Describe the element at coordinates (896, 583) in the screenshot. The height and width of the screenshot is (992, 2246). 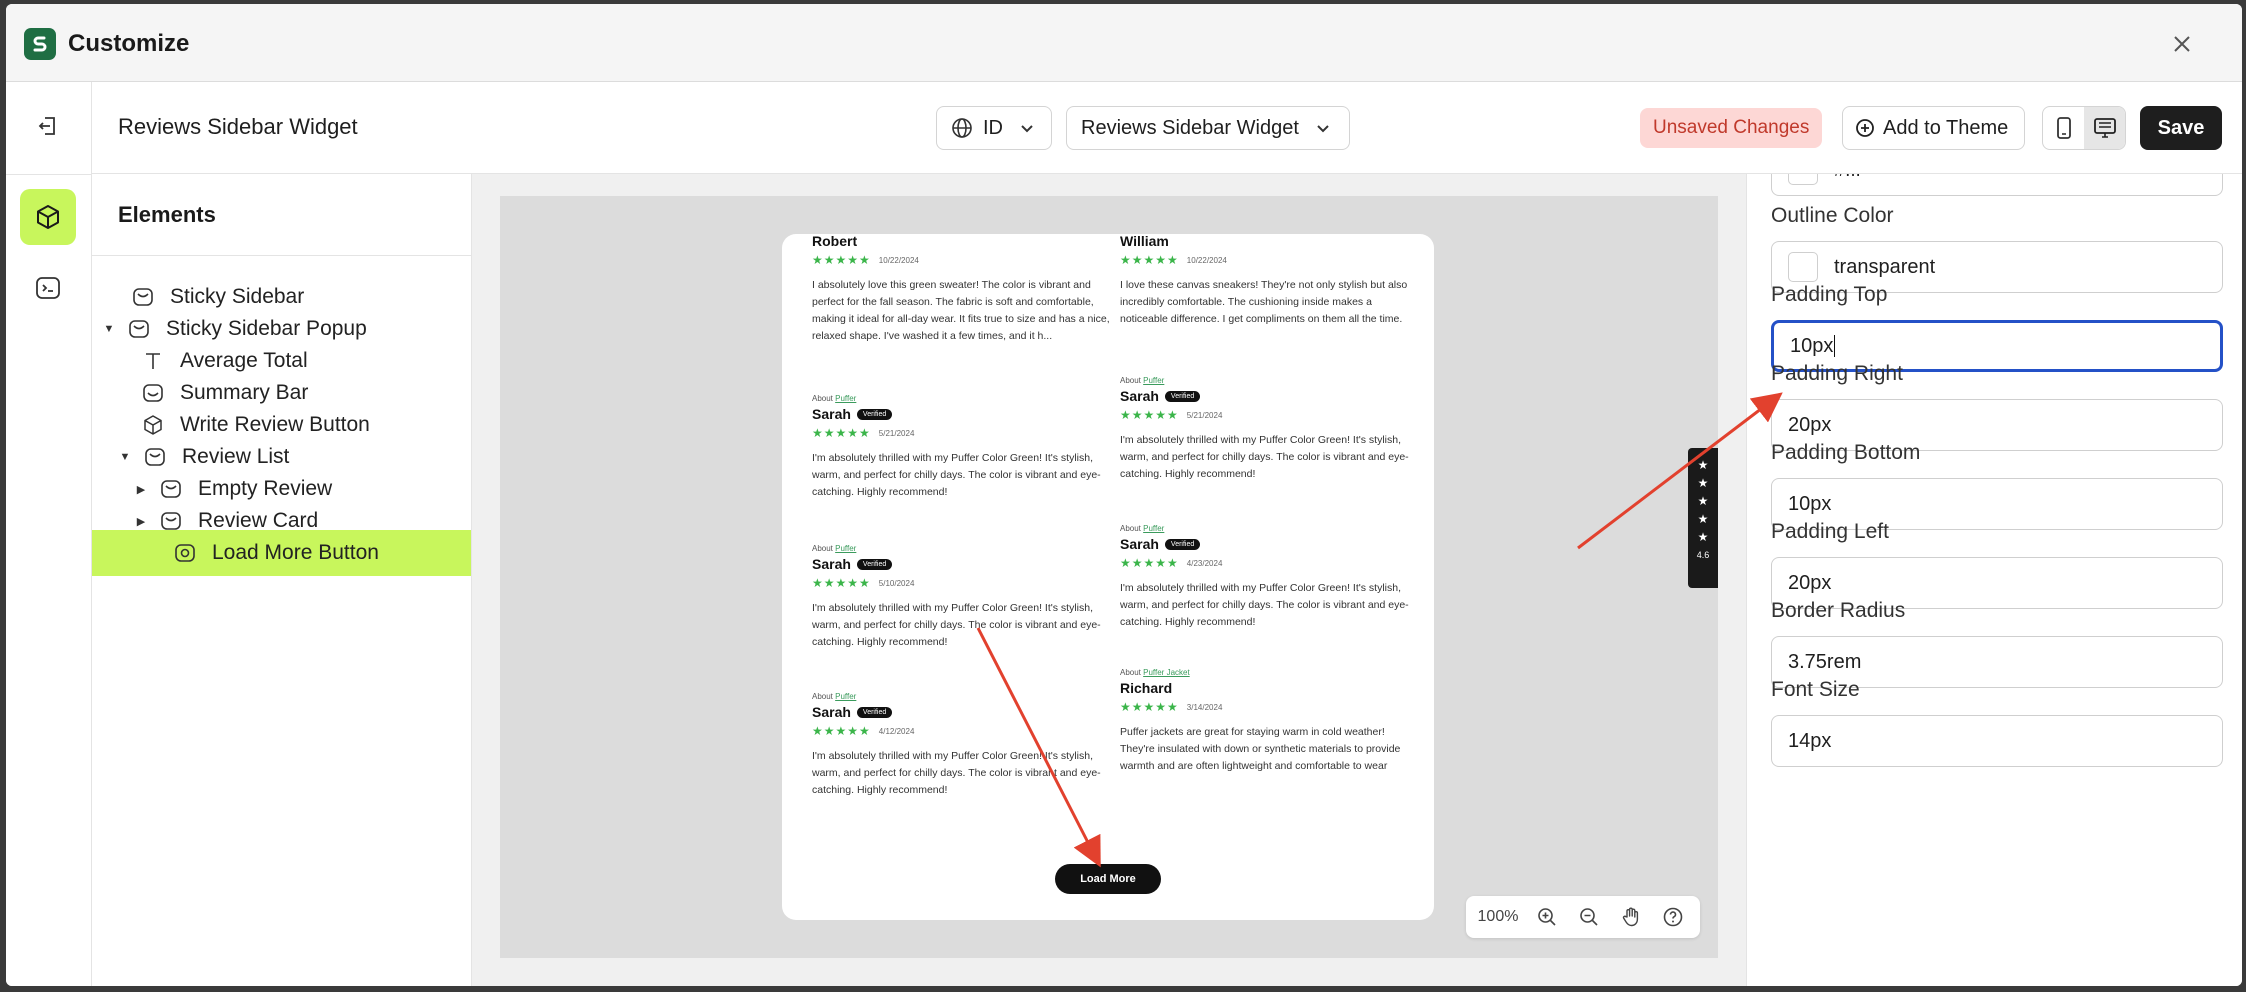
I see `review-date: 5/10/2024` at that location.